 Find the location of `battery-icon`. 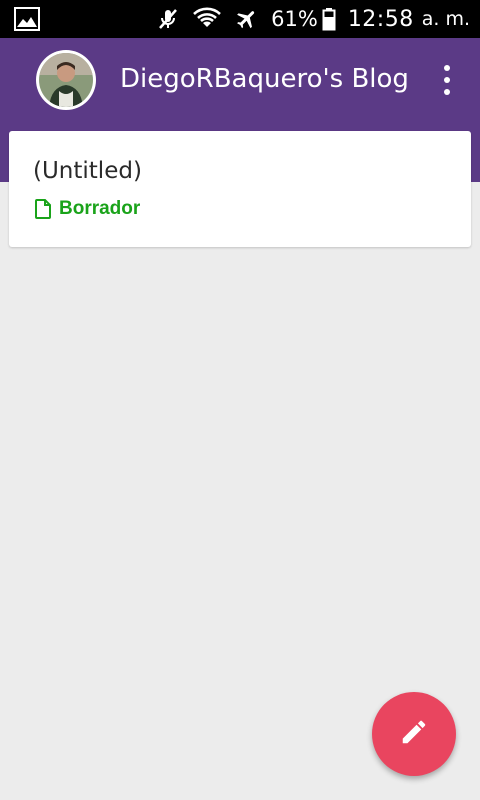

battery-icon is located at coordinates (329, 19).